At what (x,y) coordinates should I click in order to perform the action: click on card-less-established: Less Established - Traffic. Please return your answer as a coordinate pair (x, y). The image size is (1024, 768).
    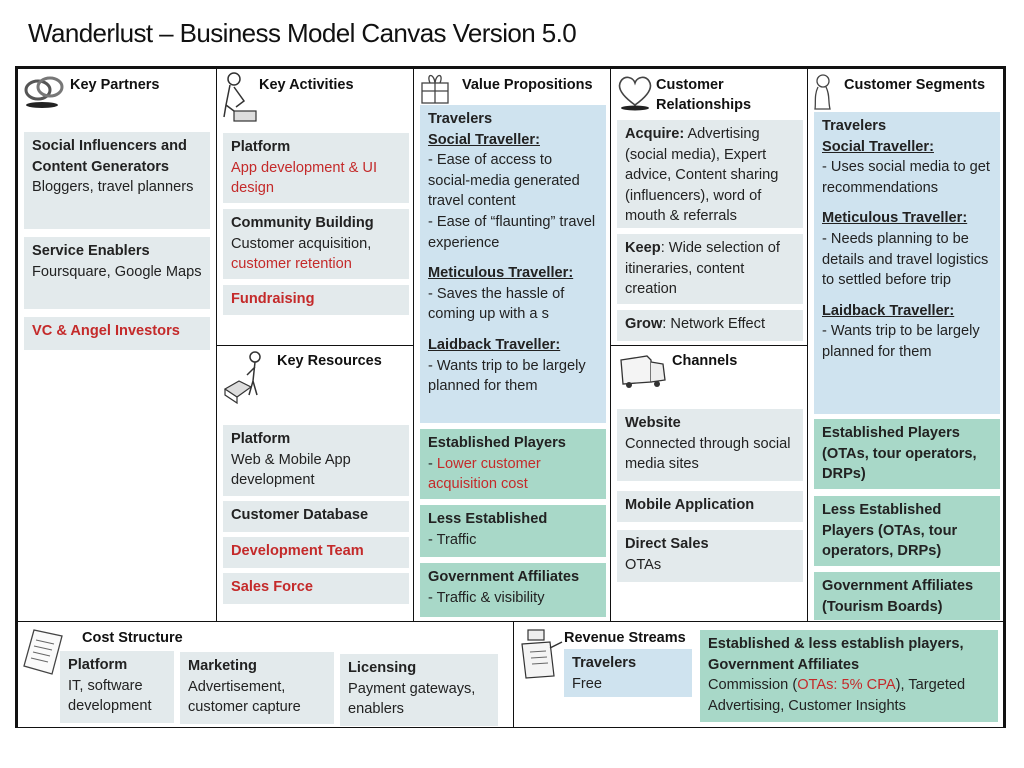
    Looking at the image, I should click on (513, 531).